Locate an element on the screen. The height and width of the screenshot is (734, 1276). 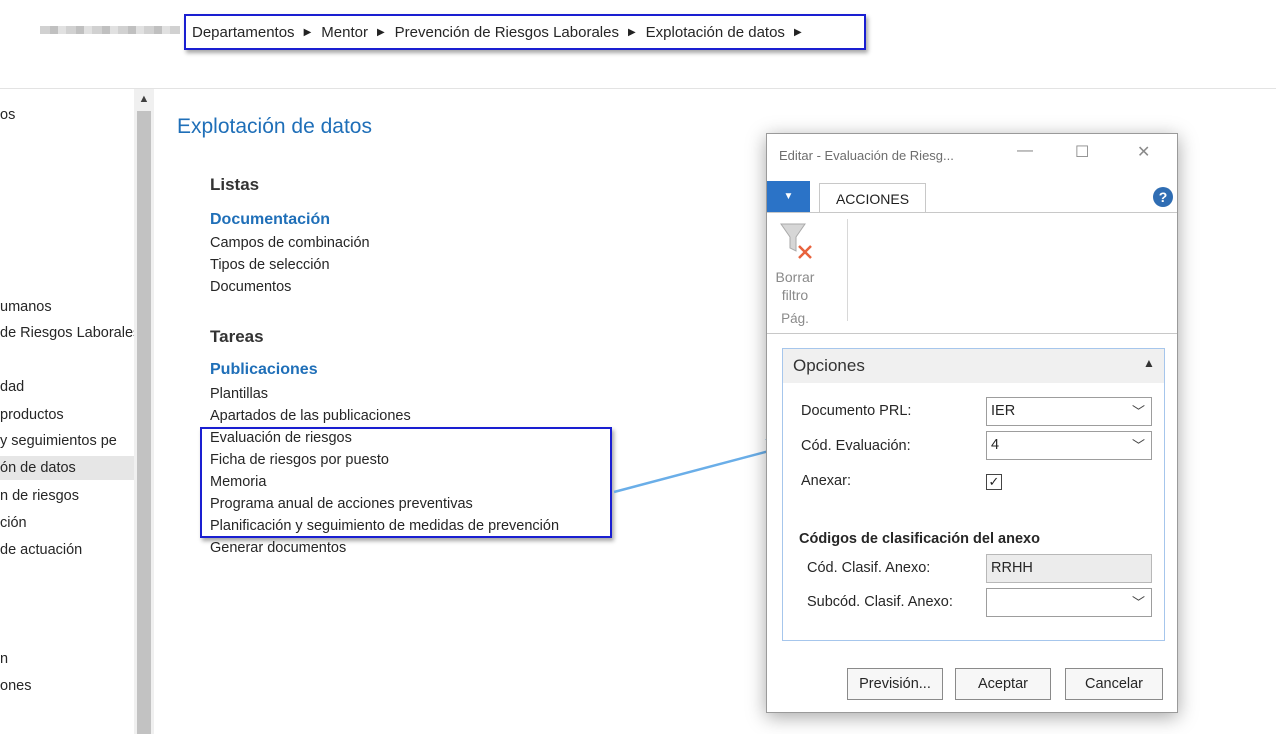
clear-filter-label-2: filtro is located at coordinates (795, 295).